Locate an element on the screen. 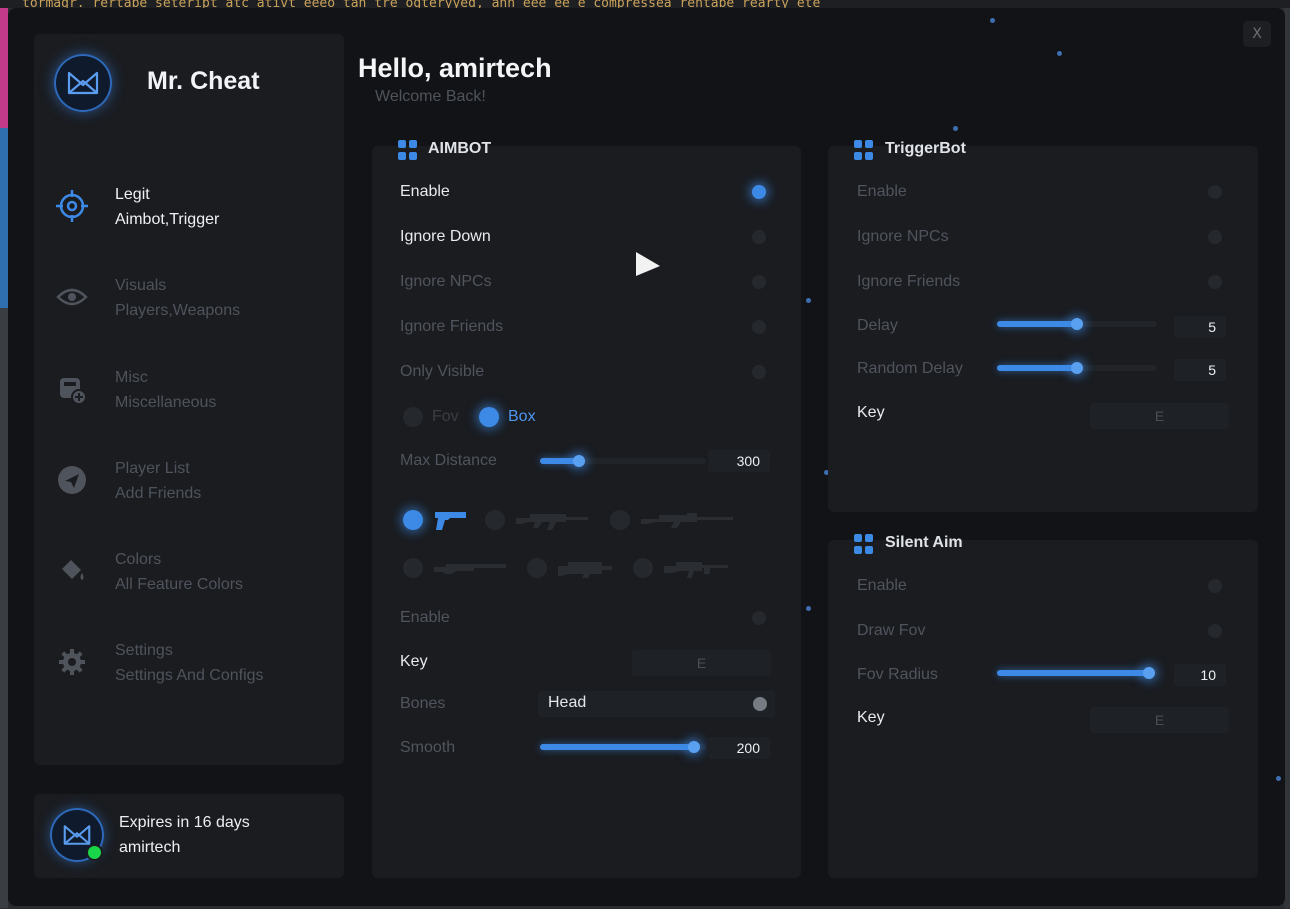  sidebar-item-subtitle: Players,Weapons is located at coordinates (178, 310).